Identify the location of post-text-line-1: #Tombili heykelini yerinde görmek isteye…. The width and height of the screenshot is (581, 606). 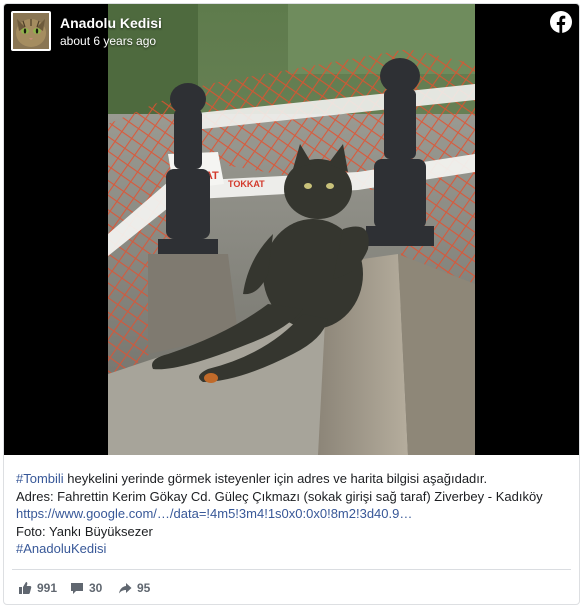
(291, 479).